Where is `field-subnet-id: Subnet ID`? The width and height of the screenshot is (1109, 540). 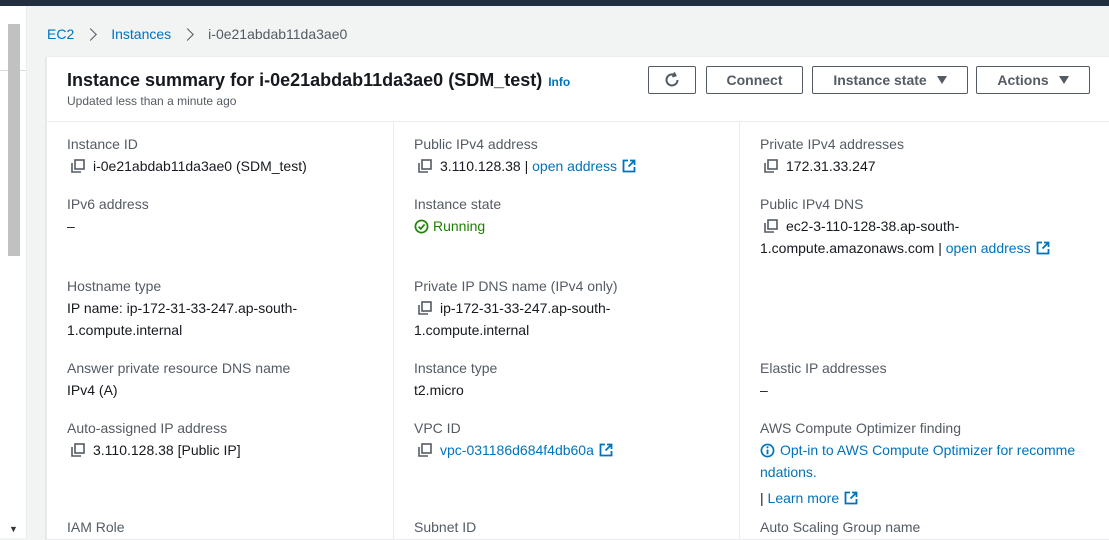 field-subnet-id: Subnet ID is located at coordinates (445, 527).